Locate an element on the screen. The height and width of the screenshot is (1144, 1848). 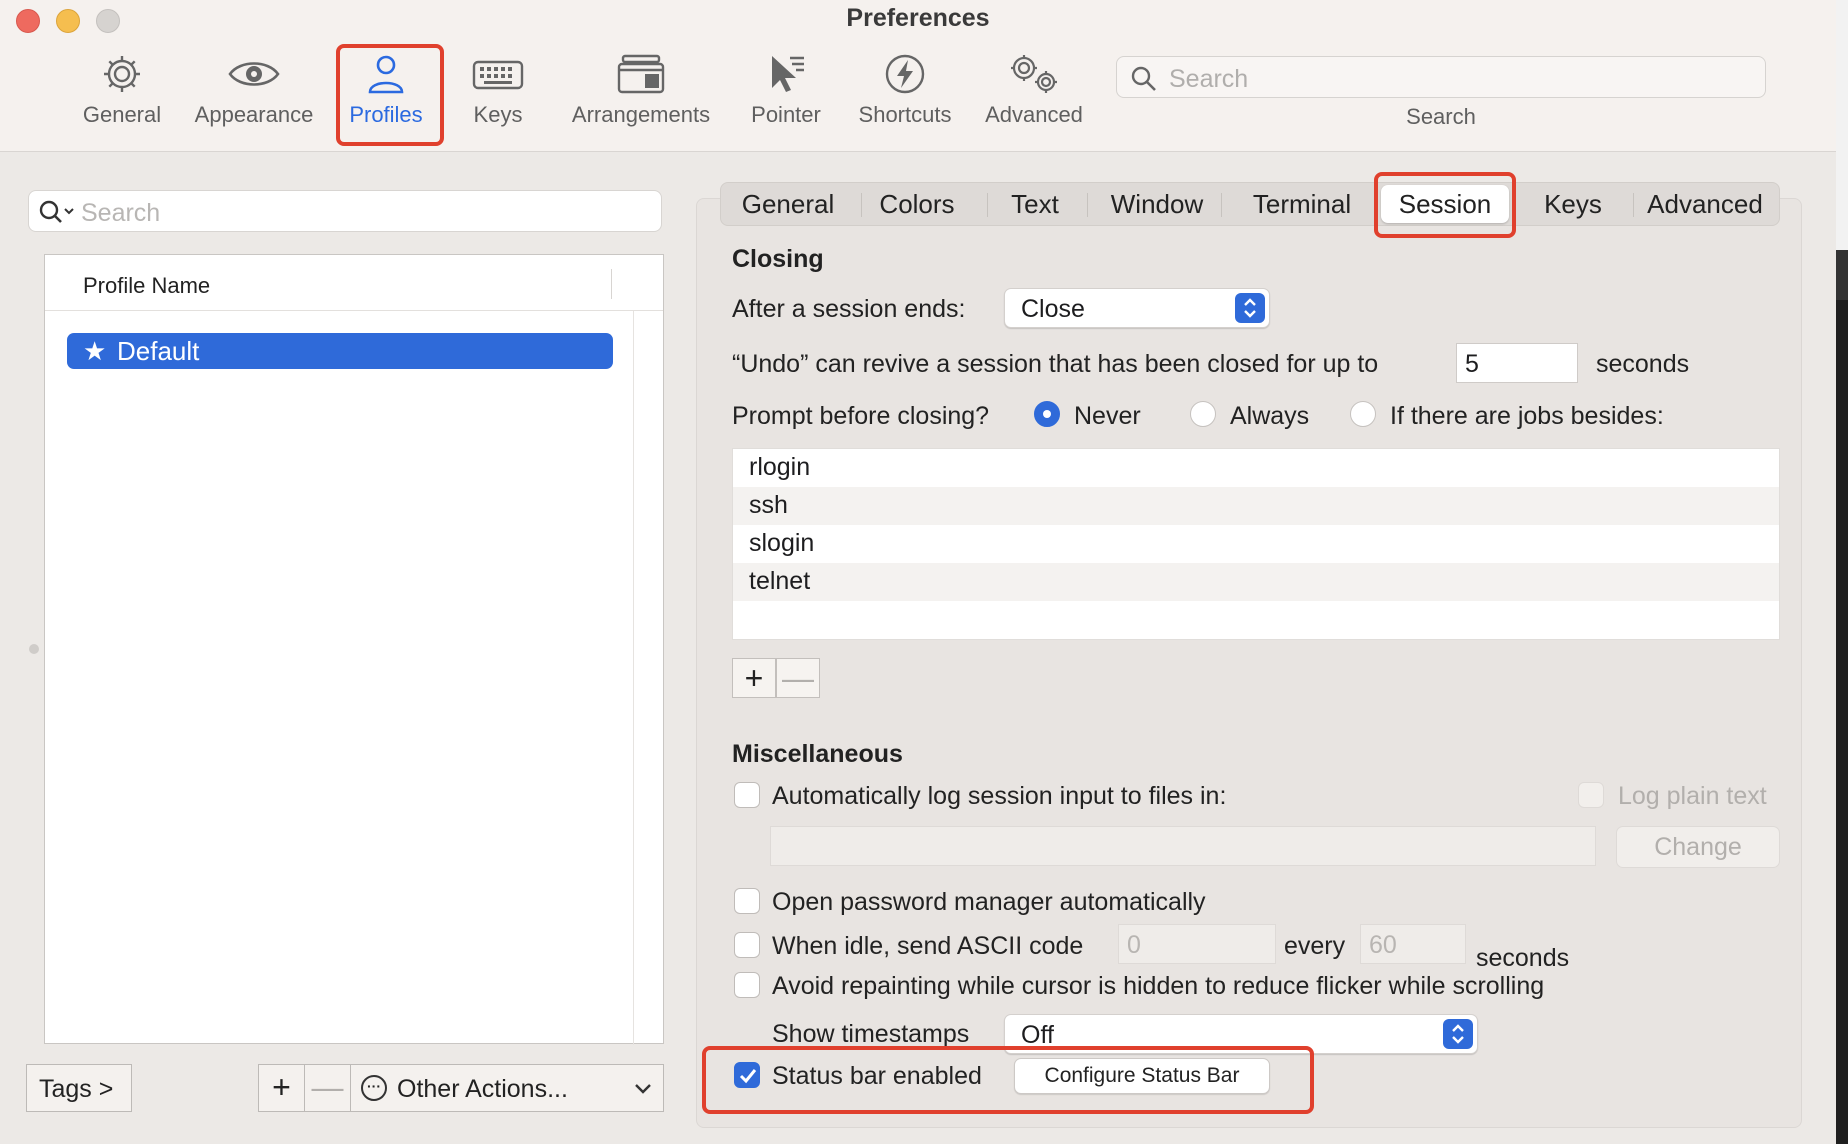
remove-job-button: — is located at coordinates (798, 678).